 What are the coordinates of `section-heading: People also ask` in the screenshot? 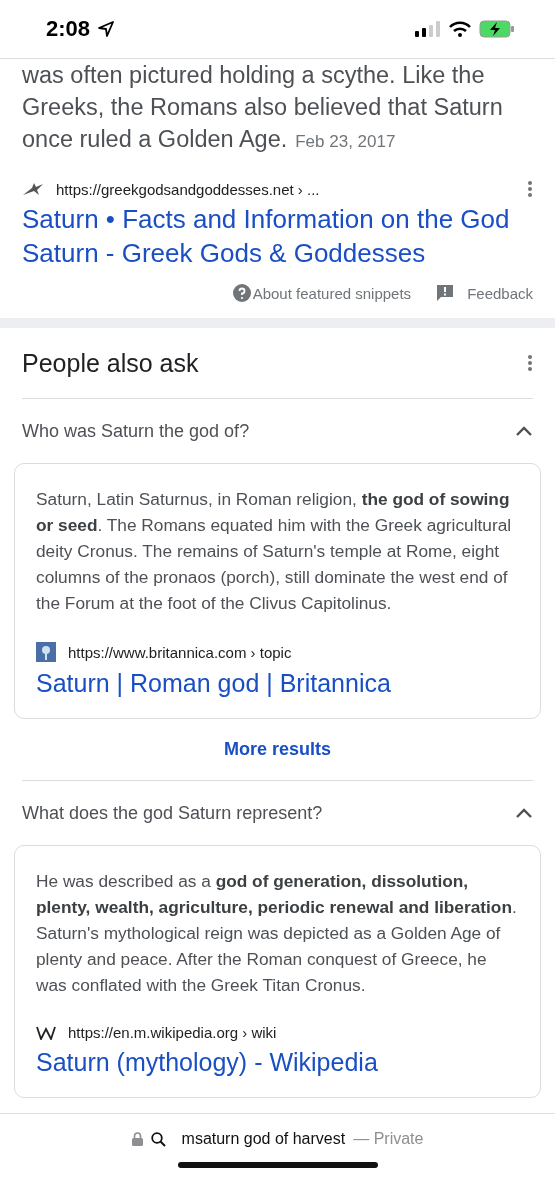 It's located at (110, 363).